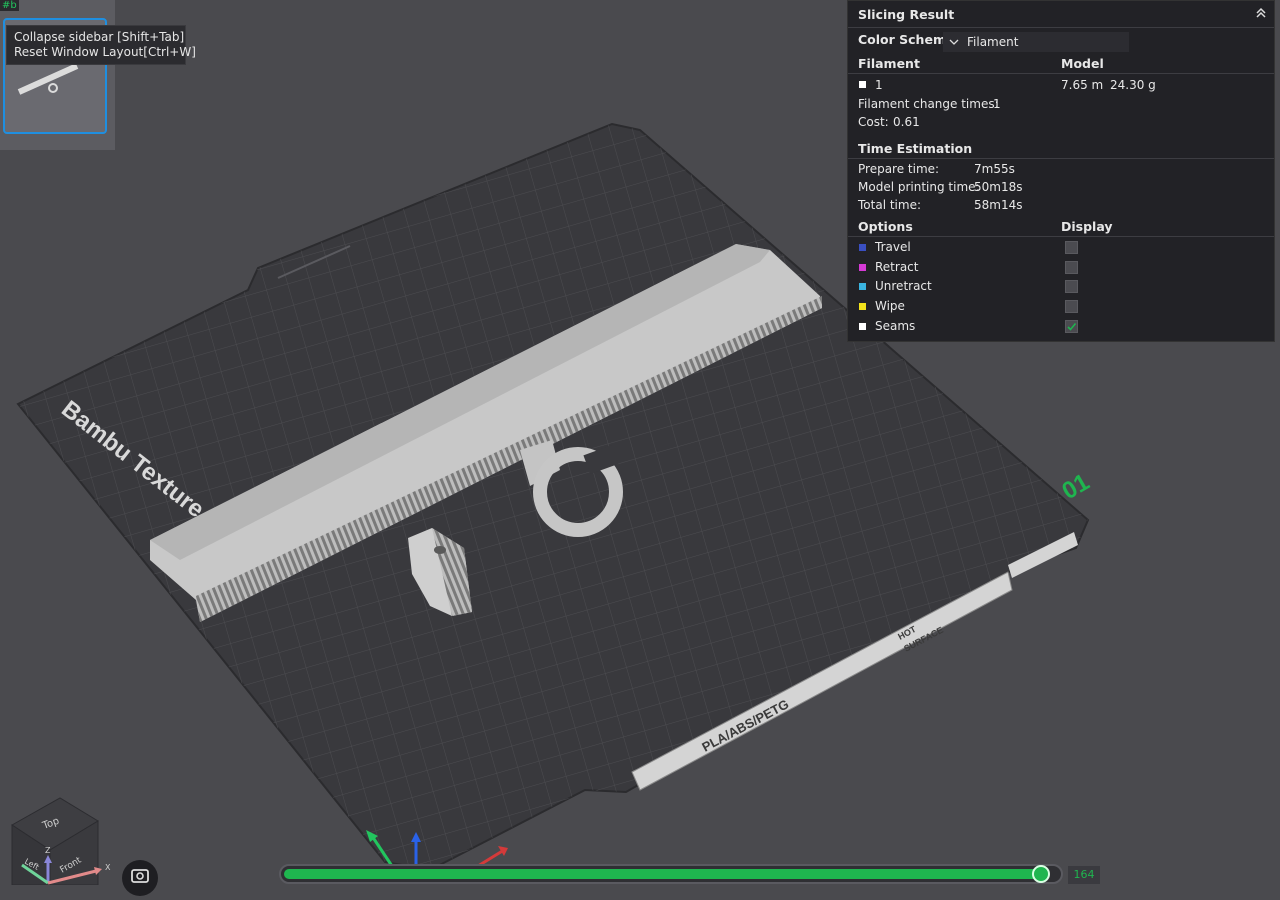  I want to click on cost-label: Cost:, so click(873, 122).